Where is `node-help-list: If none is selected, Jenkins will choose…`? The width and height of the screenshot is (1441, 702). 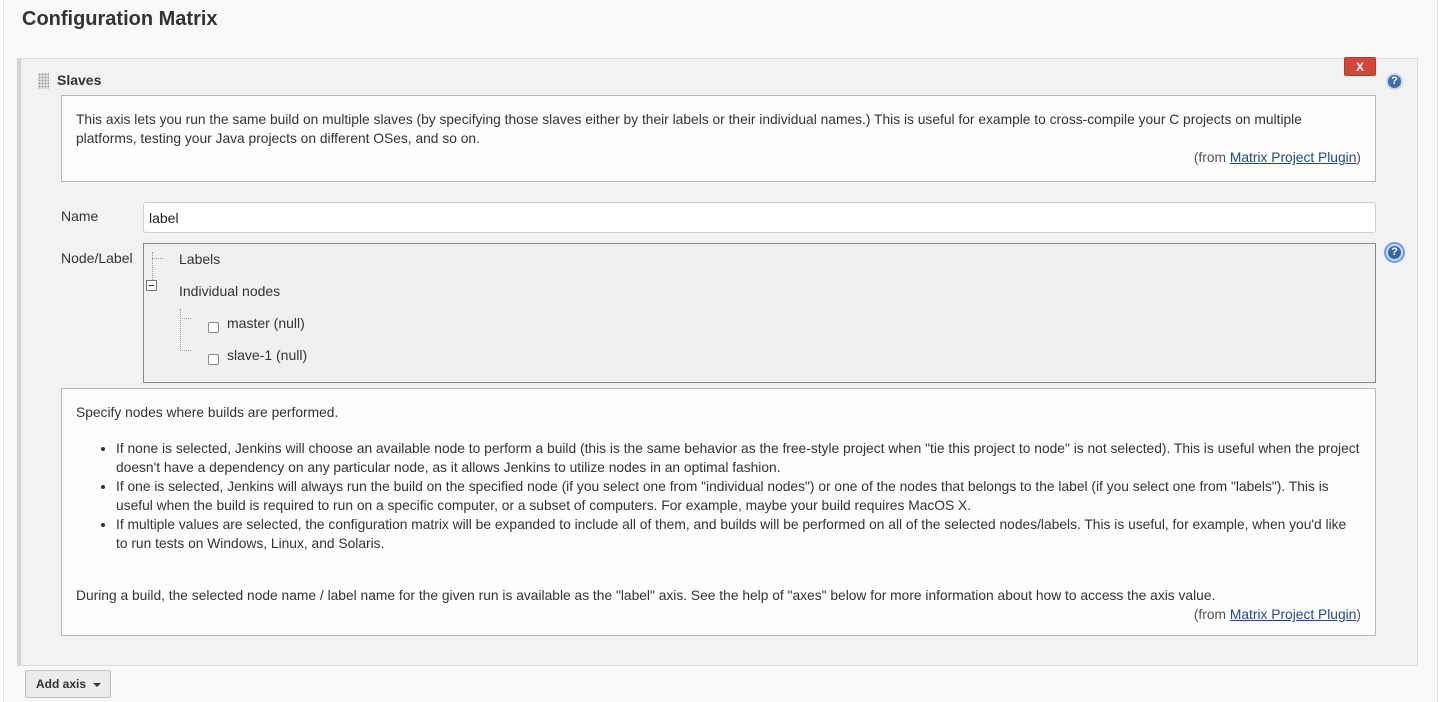
node-help-list: If none is selected, Jenkins will choose… is located at coordinates (718, 496).